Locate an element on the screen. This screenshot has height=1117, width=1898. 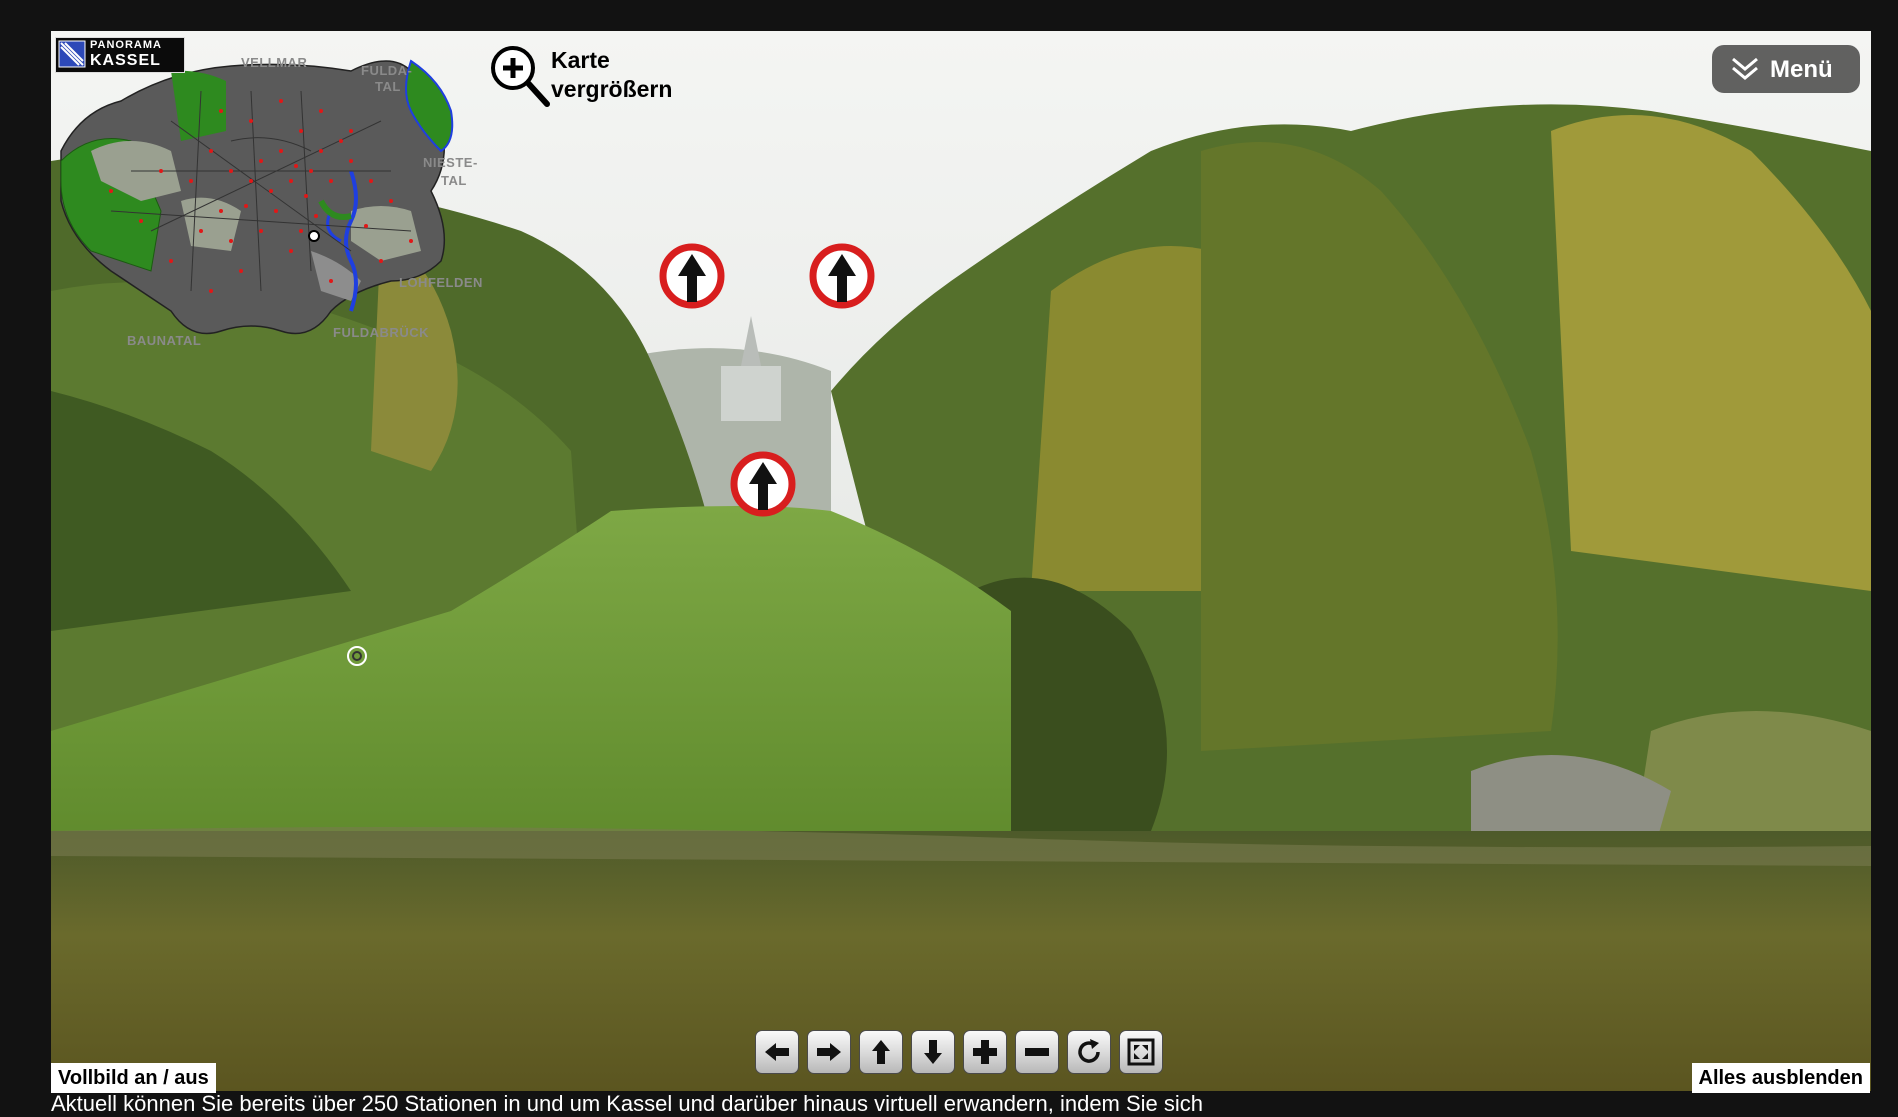
map-label-lohfelden: LOHFELDEN is located at coordinates (441, 282).